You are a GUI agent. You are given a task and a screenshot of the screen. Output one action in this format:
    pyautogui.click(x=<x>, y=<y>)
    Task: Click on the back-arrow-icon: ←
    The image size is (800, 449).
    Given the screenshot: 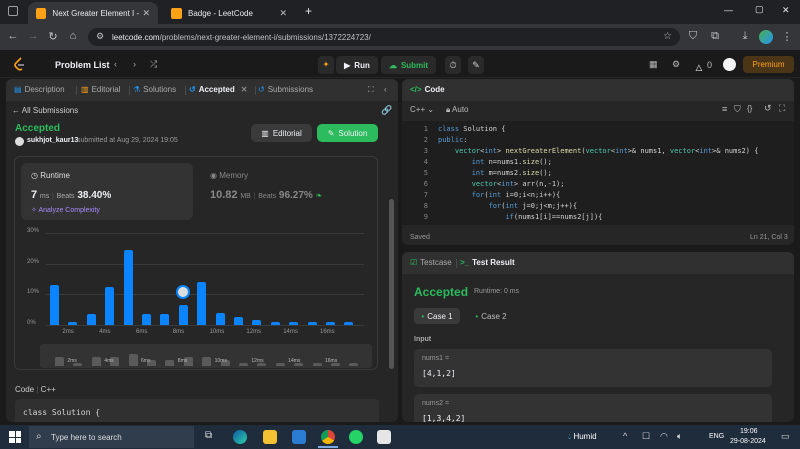 What is the action you would take?
    pyautogui.click(x=13, y=36)
    